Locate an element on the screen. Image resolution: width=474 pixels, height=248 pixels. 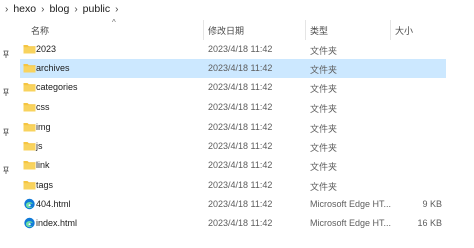
file-row: archives 2023/4/18 11:42 文件夹 is located at coordinates (233, 68).